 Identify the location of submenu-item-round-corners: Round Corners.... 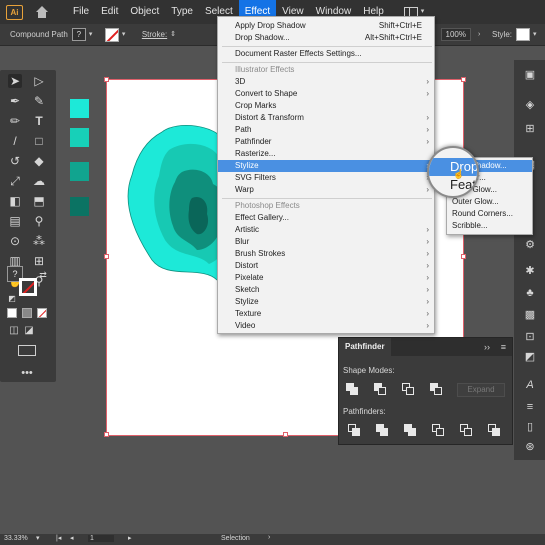
(489, 214).